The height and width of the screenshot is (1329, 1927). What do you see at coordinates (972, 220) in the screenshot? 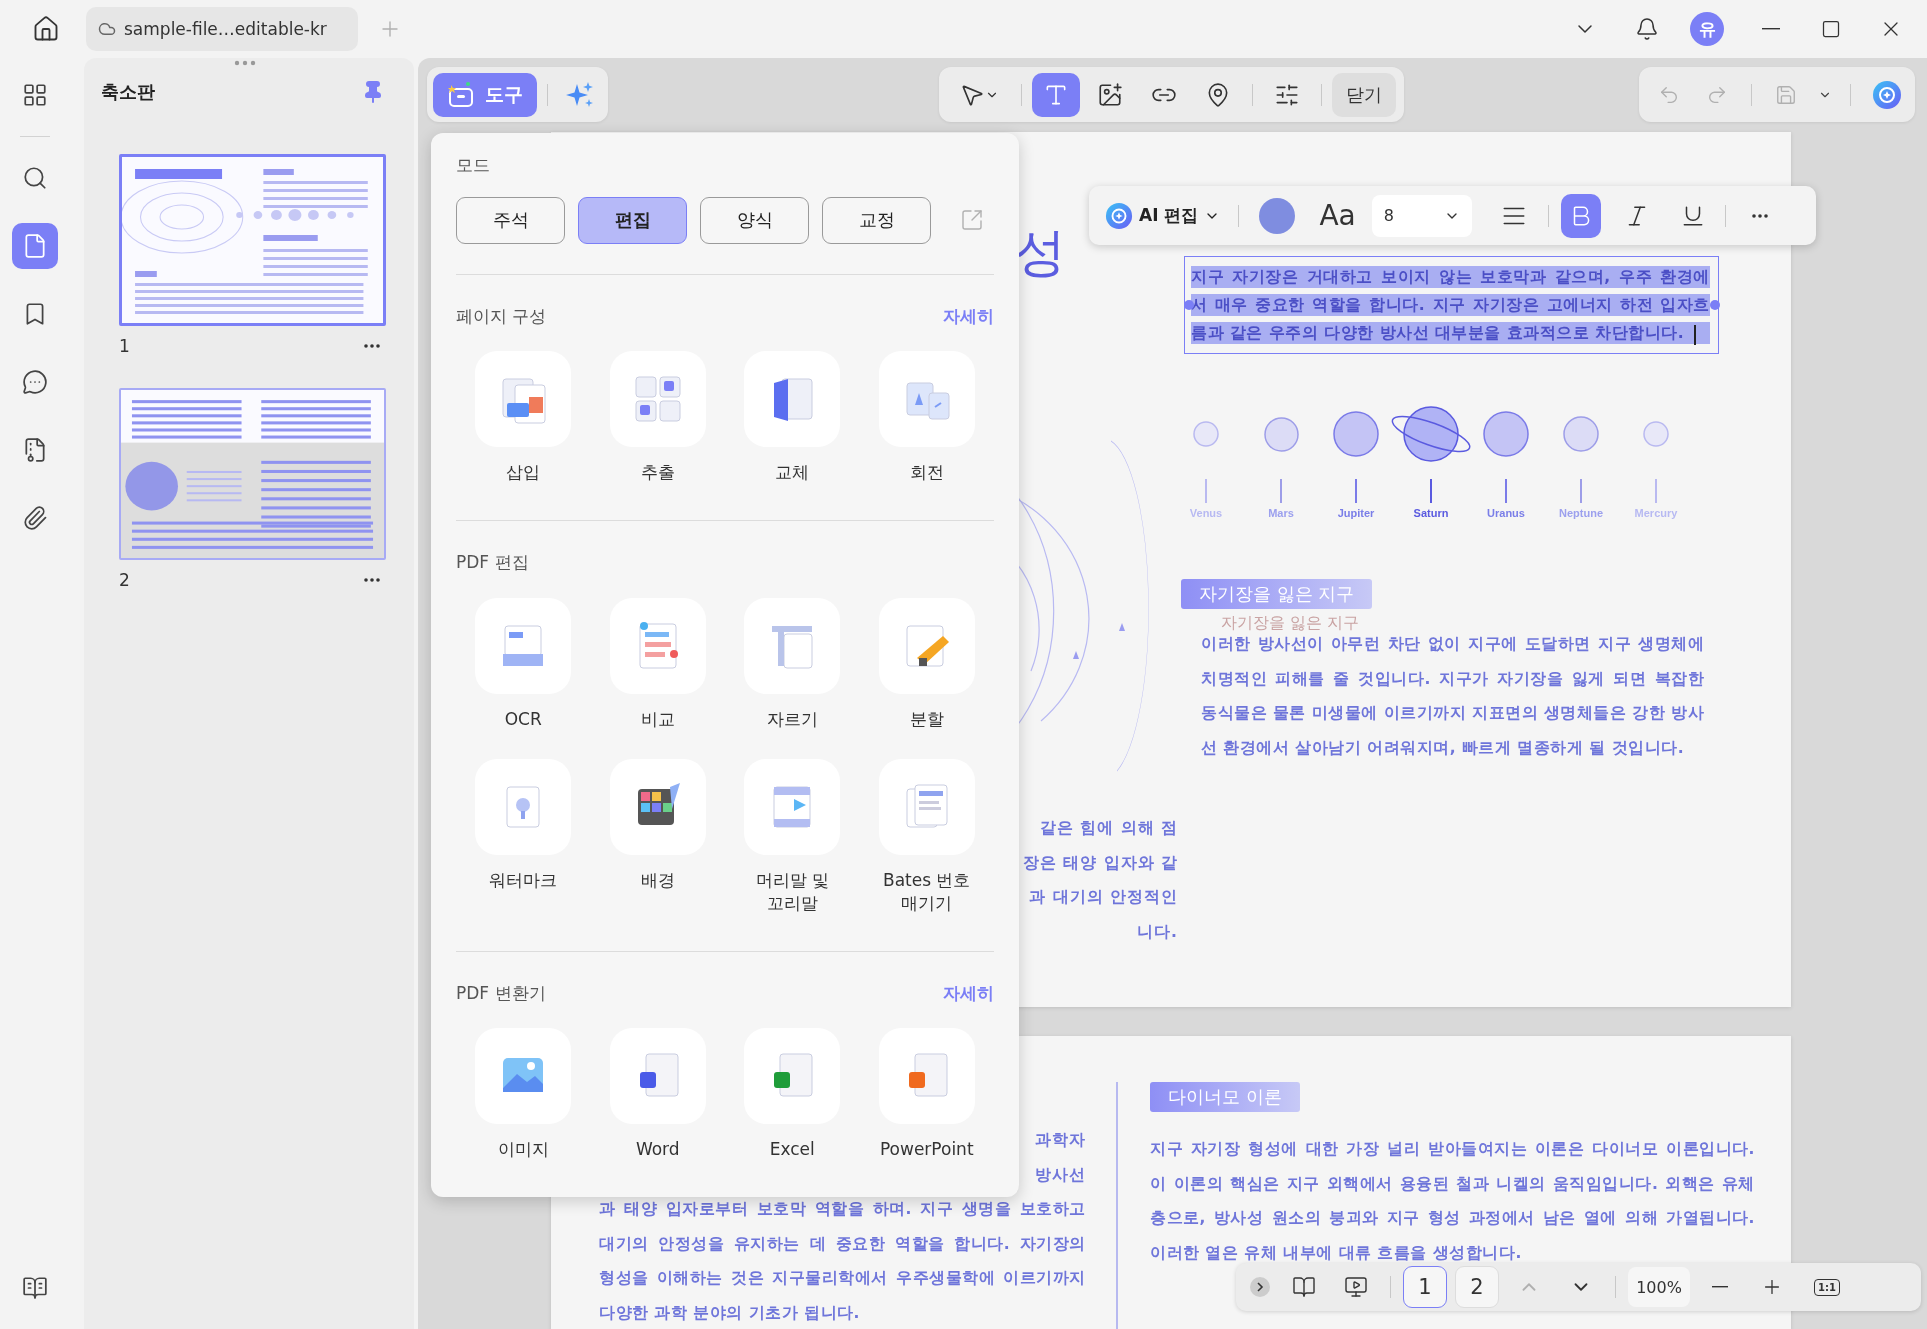
I see `external-link-icon` at bounding box center [972, 220].